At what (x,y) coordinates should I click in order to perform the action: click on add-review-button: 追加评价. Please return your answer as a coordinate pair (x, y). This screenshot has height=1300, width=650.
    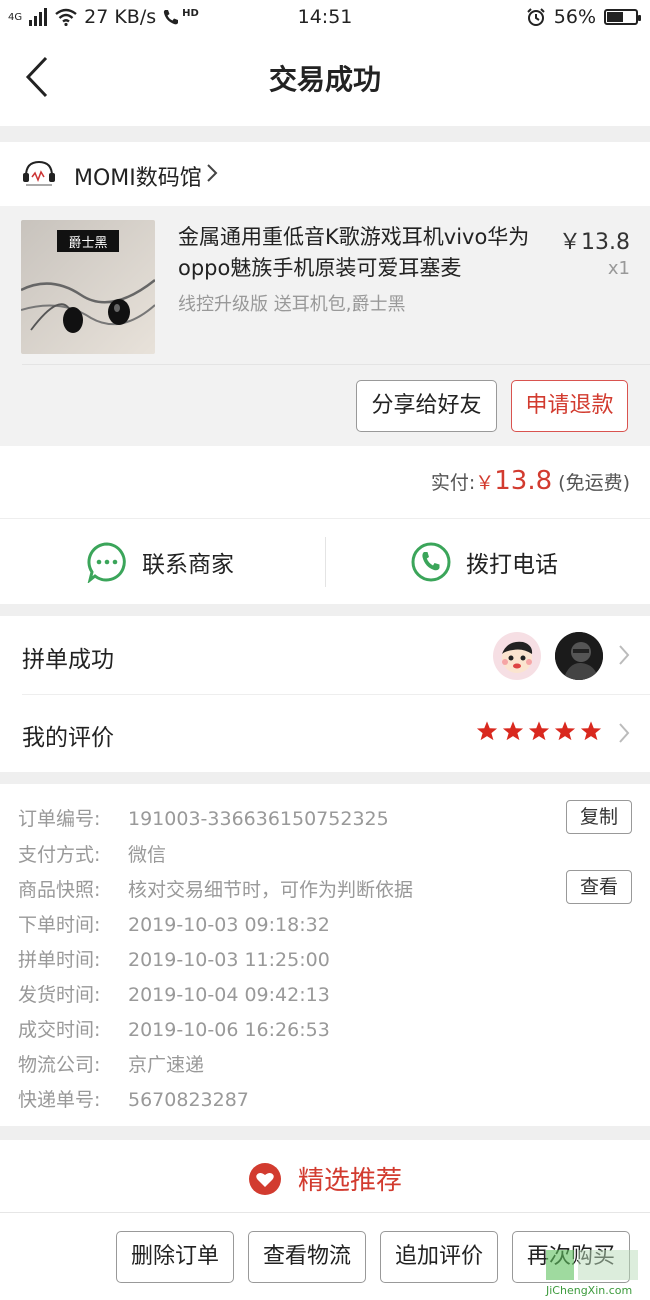
    Looking at the image, I should click on (439, 1257).